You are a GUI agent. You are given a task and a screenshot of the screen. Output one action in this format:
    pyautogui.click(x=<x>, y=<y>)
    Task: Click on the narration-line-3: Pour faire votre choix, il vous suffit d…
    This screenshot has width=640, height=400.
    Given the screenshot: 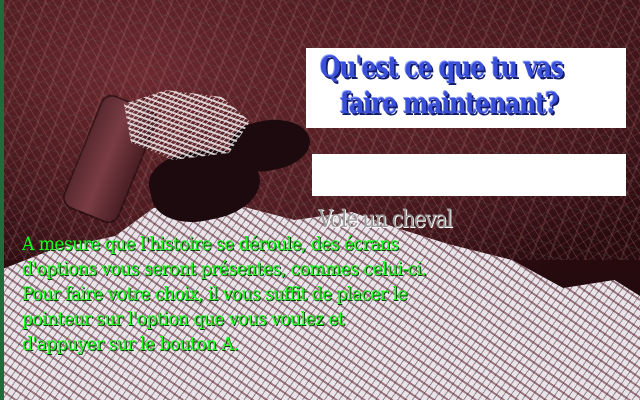 What is the action you would take?
    pyautogui.click(x=215, y=294)
    